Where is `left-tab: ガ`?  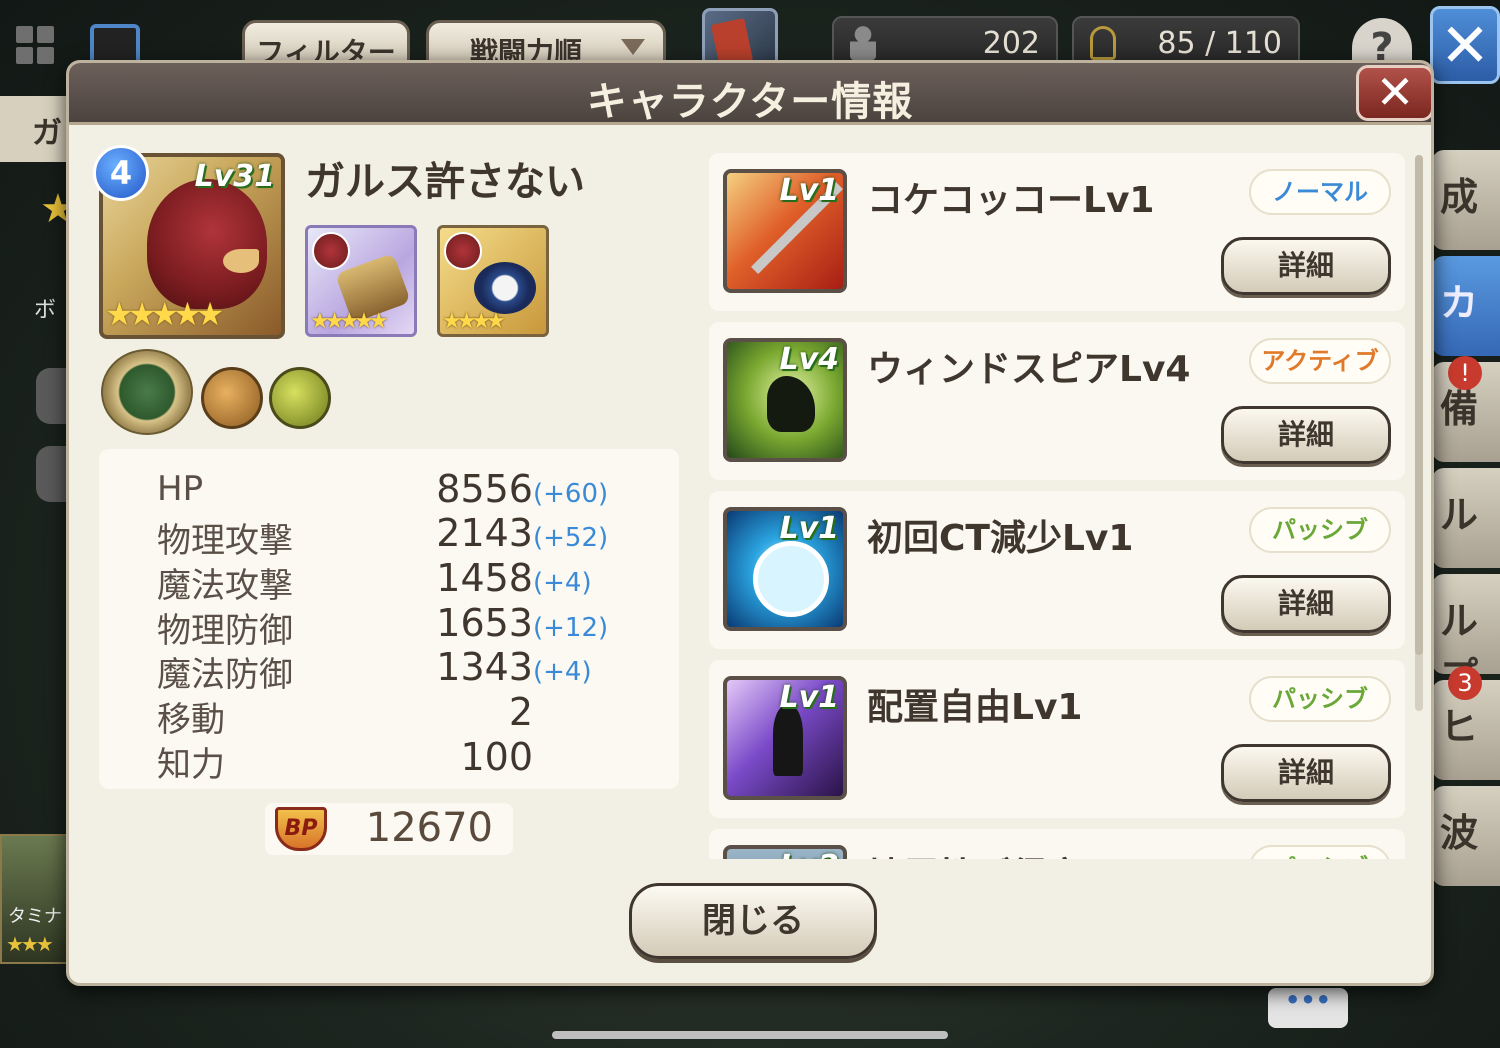
left-tab: ガ is located at coordinates (35, 129).